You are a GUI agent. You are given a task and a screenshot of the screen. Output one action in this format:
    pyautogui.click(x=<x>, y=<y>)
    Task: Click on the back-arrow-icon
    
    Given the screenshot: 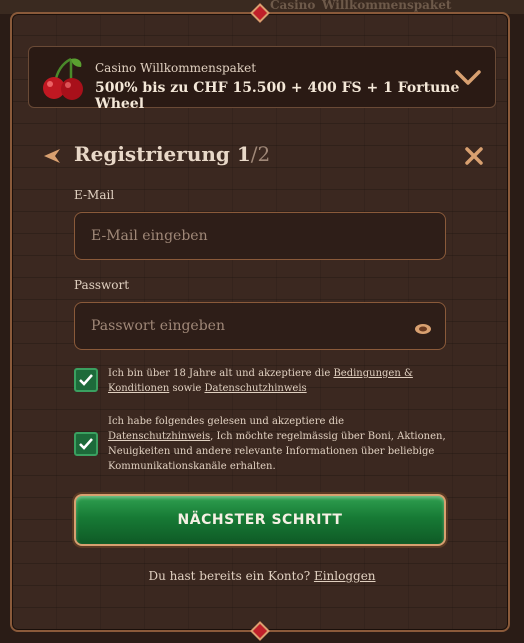 What is the action you would take?
    pyautogui.click(x=52, y=158)
    